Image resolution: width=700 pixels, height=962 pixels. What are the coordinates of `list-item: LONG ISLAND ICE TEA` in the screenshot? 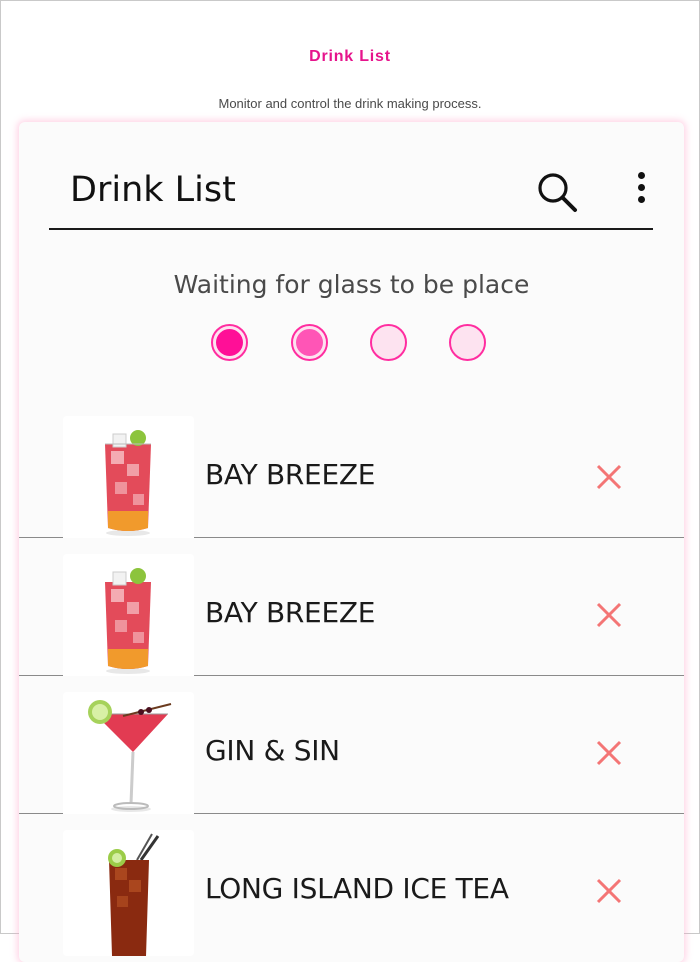 It's located at (351, 885).